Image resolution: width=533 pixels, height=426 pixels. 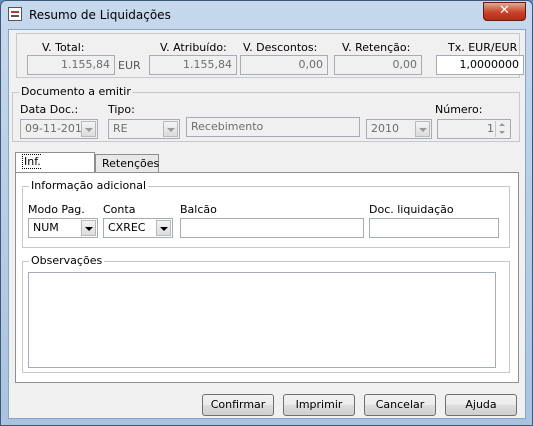 What do you see at coordinates (385, 128) in the screenshot?
I see `ano-value: 2010` at bounding box center [385, 128].